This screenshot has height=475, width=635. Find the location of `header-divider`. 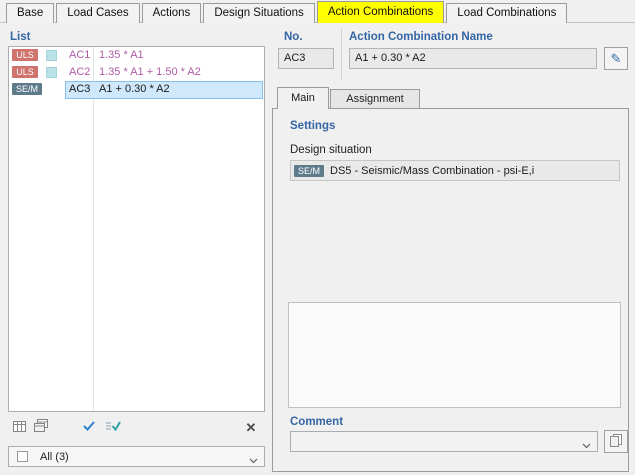

header-divider is located at coordinates (341, 54).